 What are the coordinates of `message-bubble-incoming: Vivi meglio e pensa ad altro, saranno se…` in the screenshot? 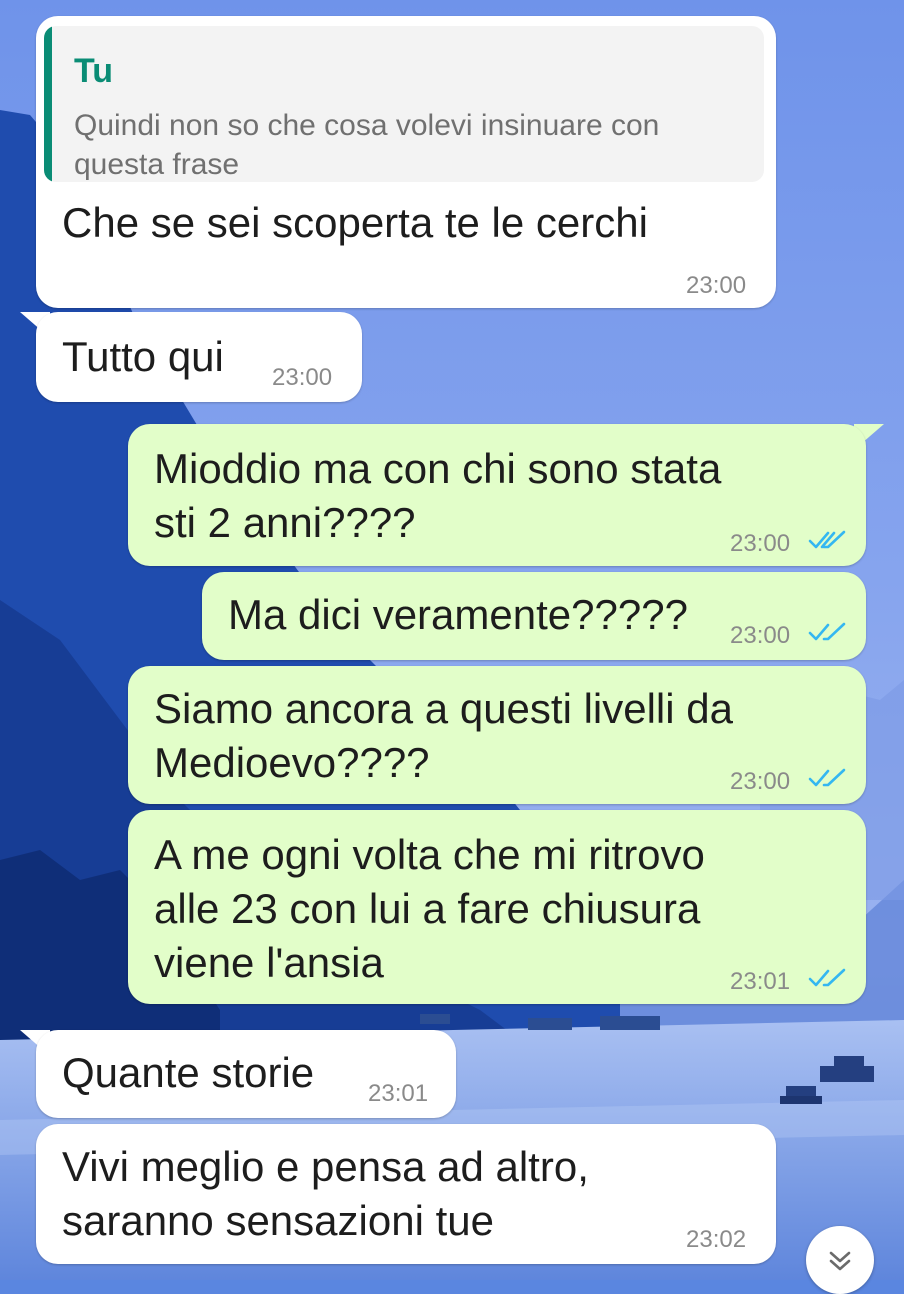 It's located at (406, 1194).